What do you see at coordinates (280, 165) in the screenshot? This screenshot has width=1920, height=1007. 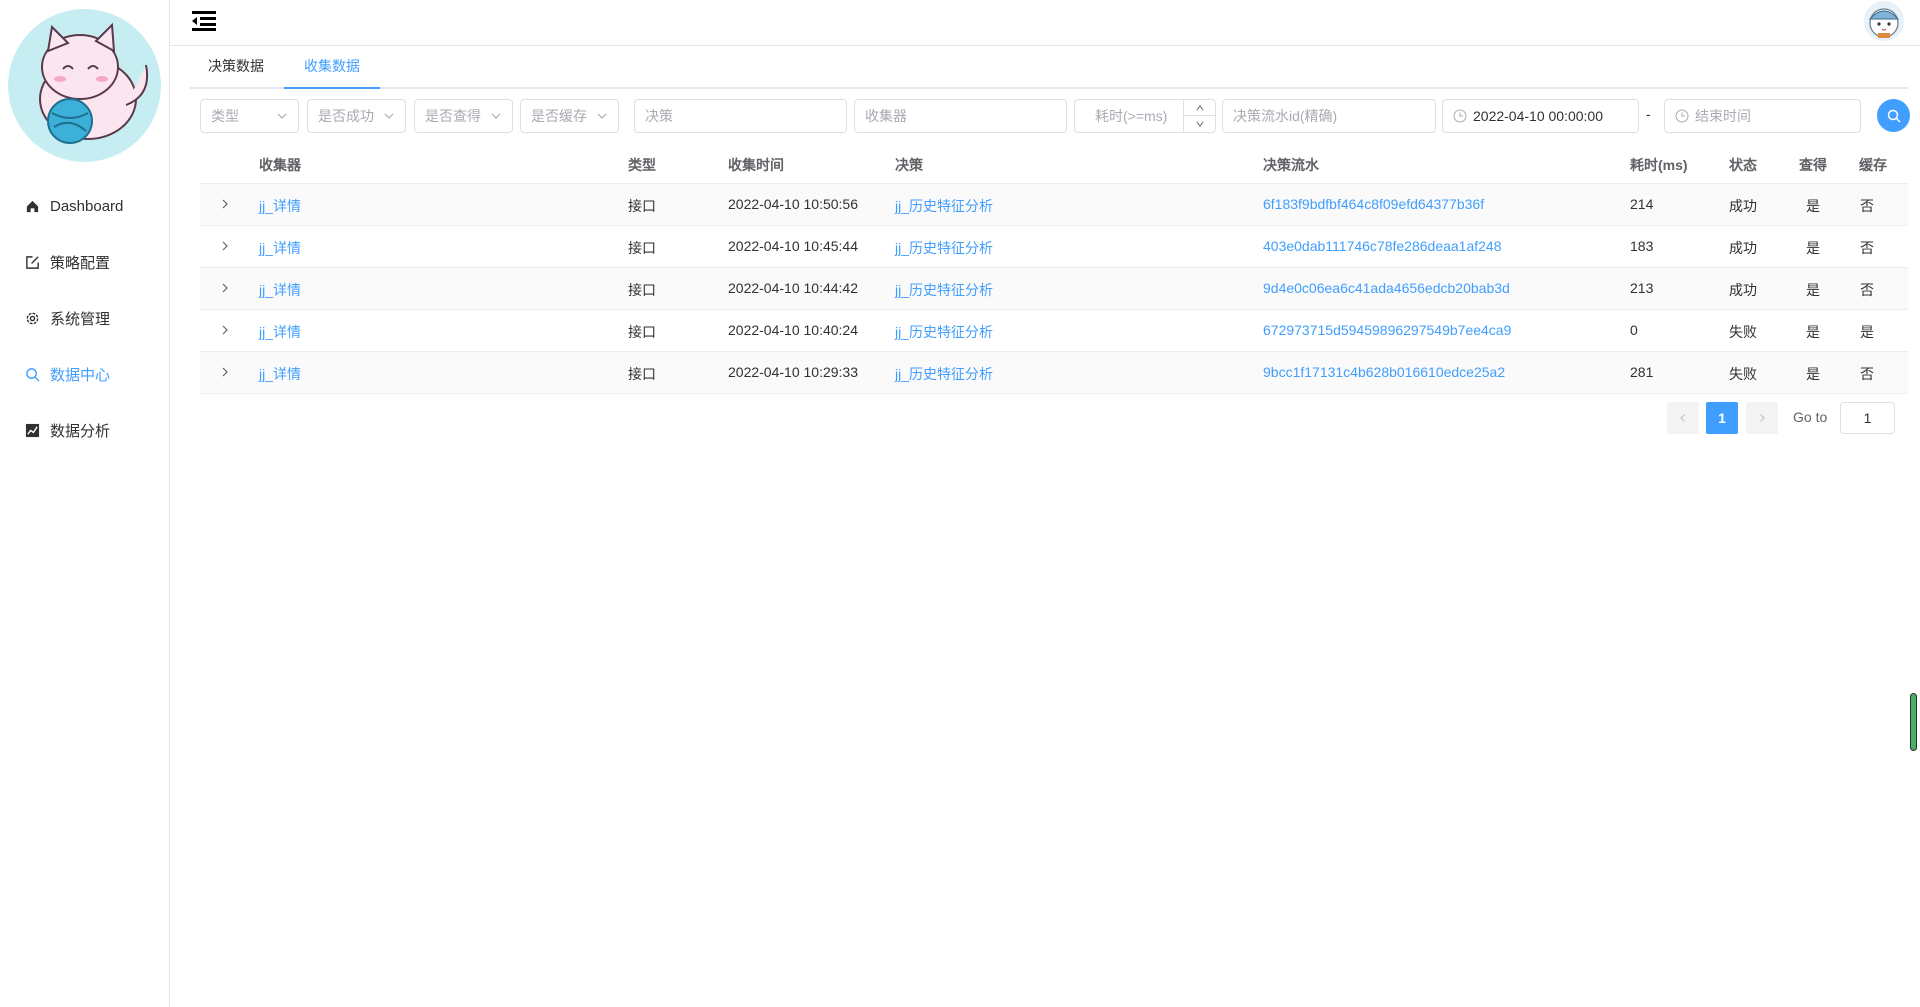 I see `column-header-collector: 收集器` at bounding box center [280, 165].